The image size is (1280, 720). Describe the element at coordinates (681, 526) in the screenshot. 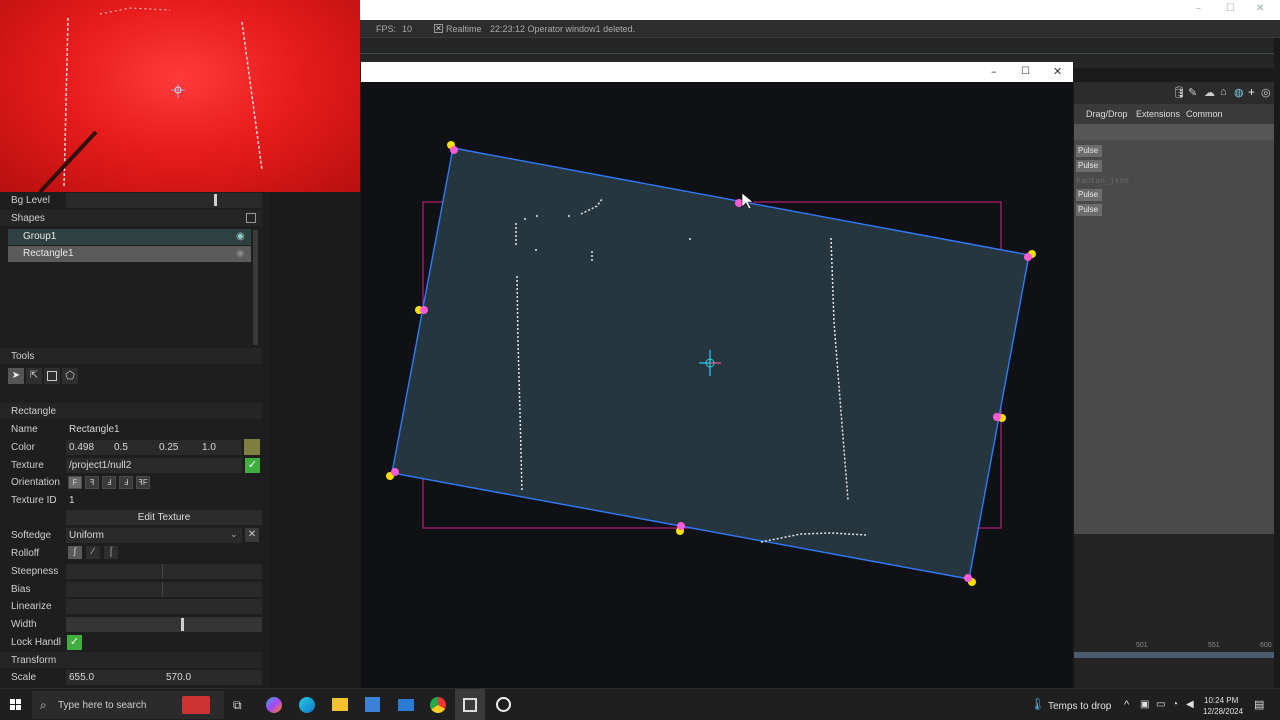

I see `handle-bottom-mid` at that location.